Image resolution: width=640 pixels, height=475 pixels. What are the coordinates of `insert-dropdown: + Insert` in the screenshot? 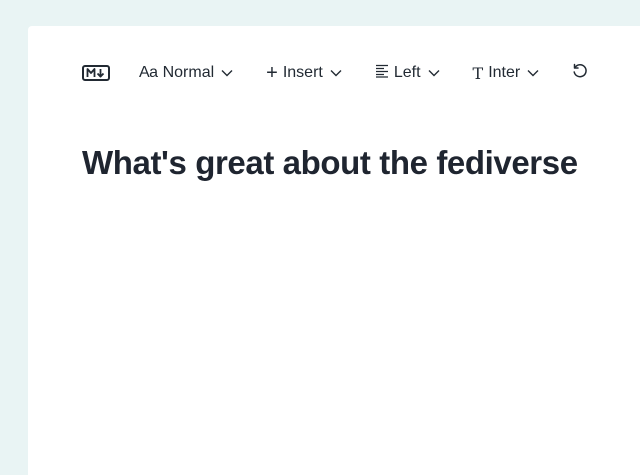 It's located at (304, 73).